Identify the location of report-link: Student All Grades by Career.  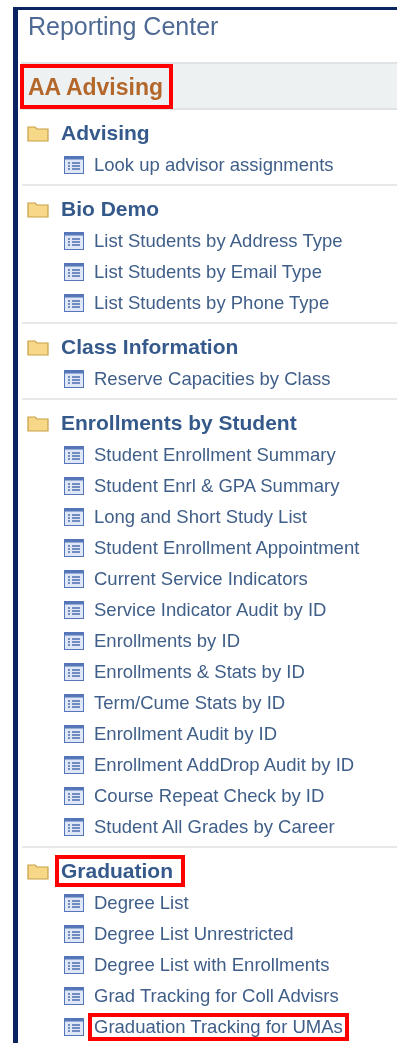
(214, 826).